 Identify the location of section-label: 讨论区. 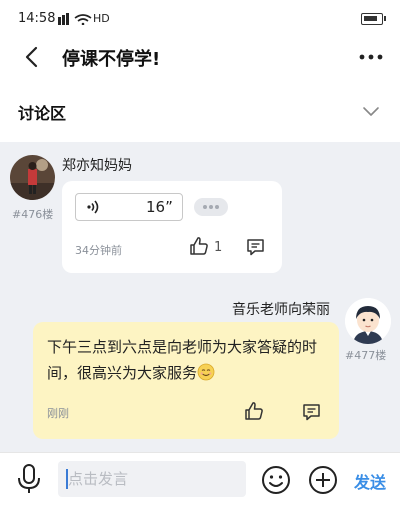
(42, 113).